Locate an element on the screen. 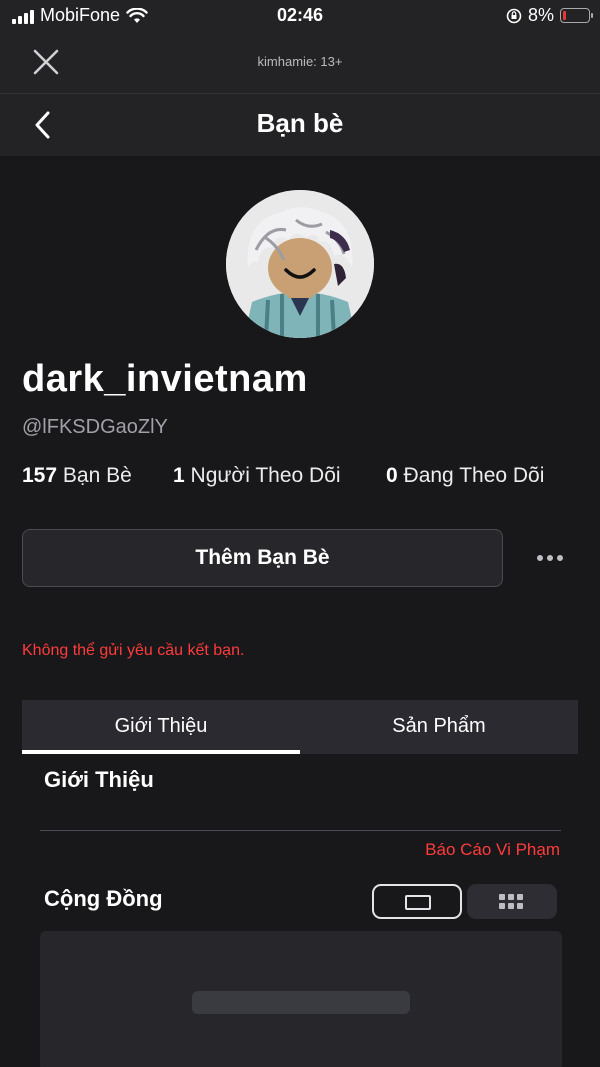  following-stat: 0 Đang Theo Dõi is located at coordinates (465, 476).